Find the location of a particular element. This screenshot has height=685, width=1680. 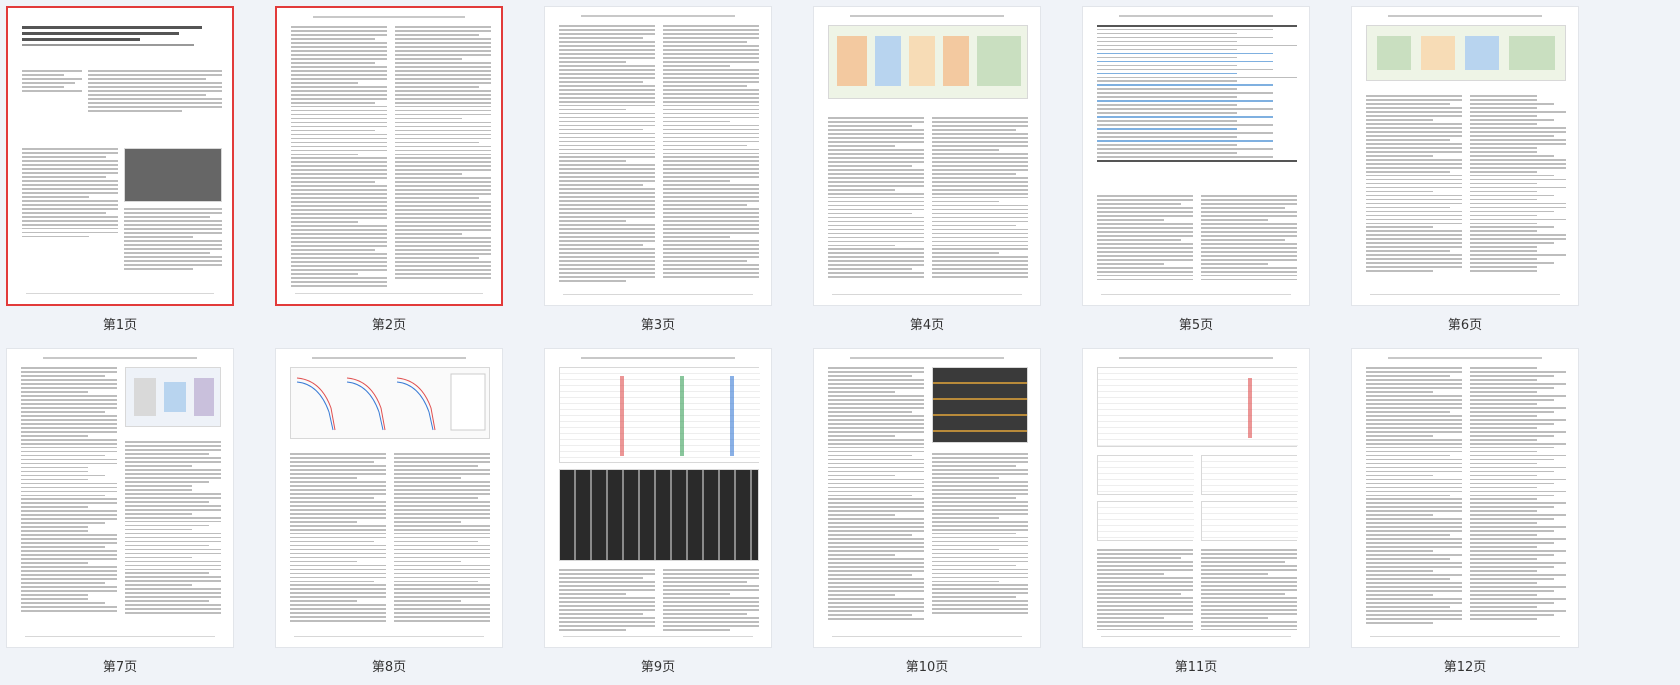

pr-curves-figure is located at coordinates (390, 403).